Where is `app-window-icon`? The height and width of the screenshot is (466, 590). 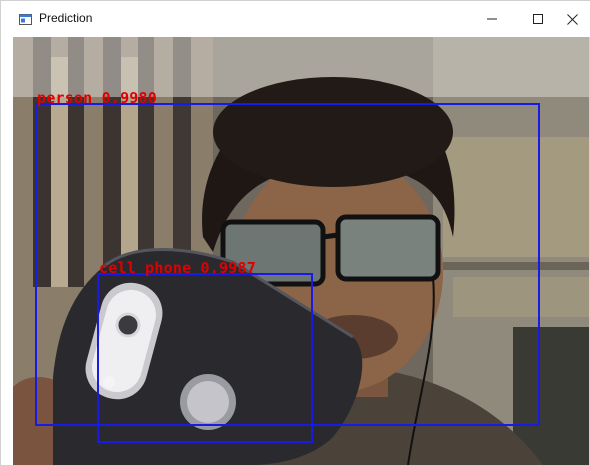 app-window-icon is located at coordinates (25, 19).